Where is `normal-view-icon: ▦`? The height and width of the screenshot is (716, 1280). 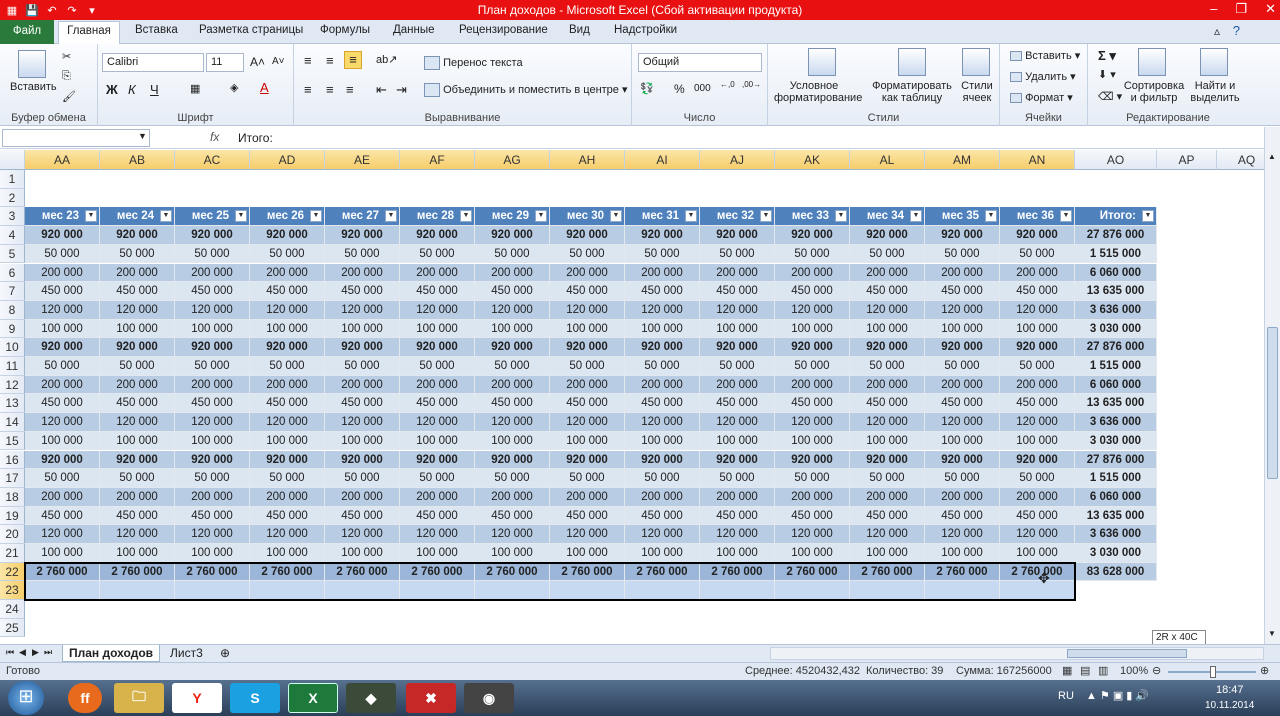
normal-view-icon: ▦ is located at coordinates (1067, 670).